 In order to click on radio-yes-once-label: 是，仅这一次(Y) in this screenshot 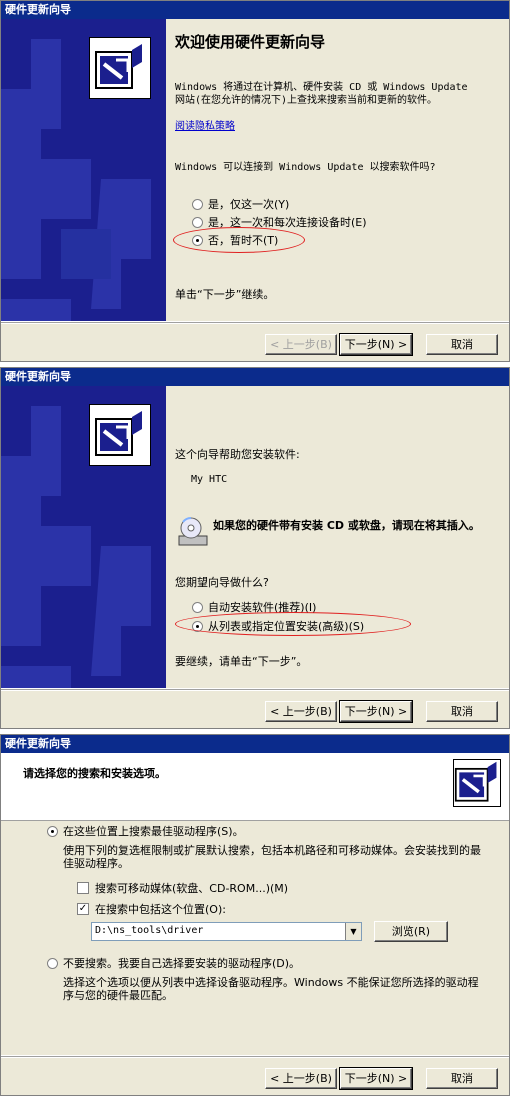, I will do `click(249, 204)`.